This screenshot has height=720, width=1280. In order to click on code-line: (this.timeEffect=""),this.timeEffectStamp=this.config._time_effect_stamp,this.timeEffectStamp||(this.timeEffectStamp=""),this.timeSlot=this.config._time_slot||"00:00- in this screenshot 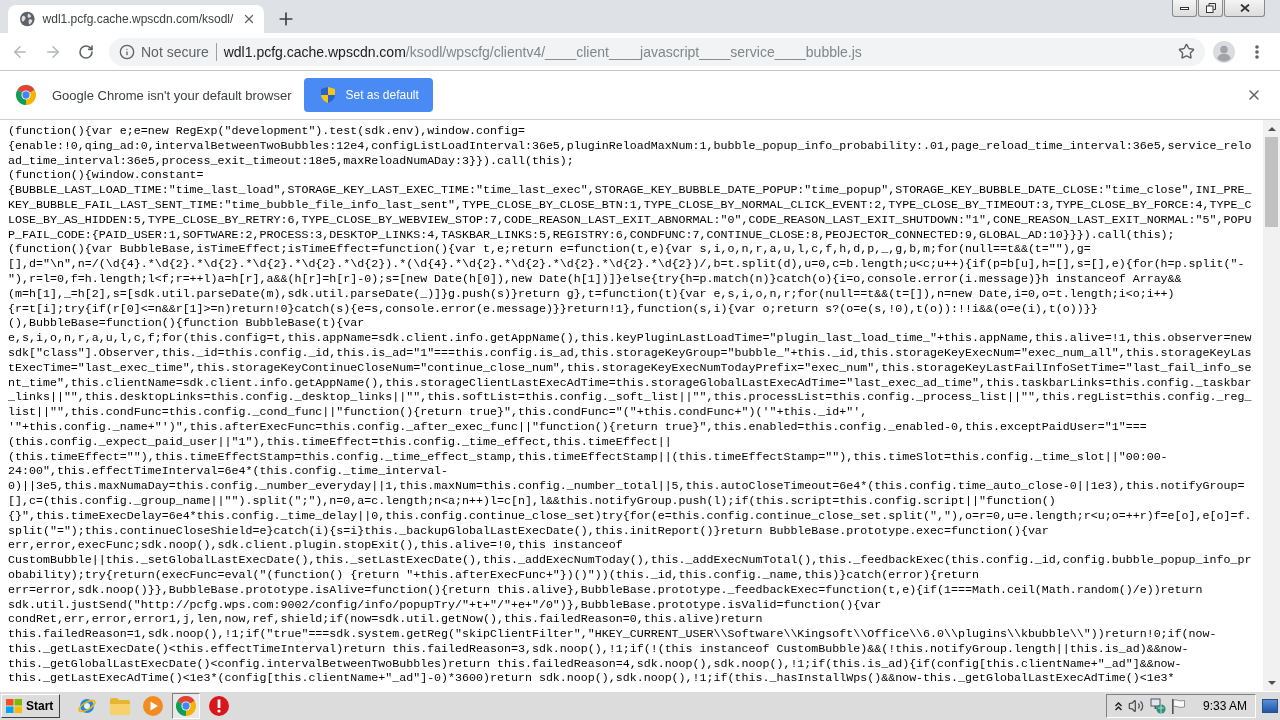, I will do `click(588, 457)`.